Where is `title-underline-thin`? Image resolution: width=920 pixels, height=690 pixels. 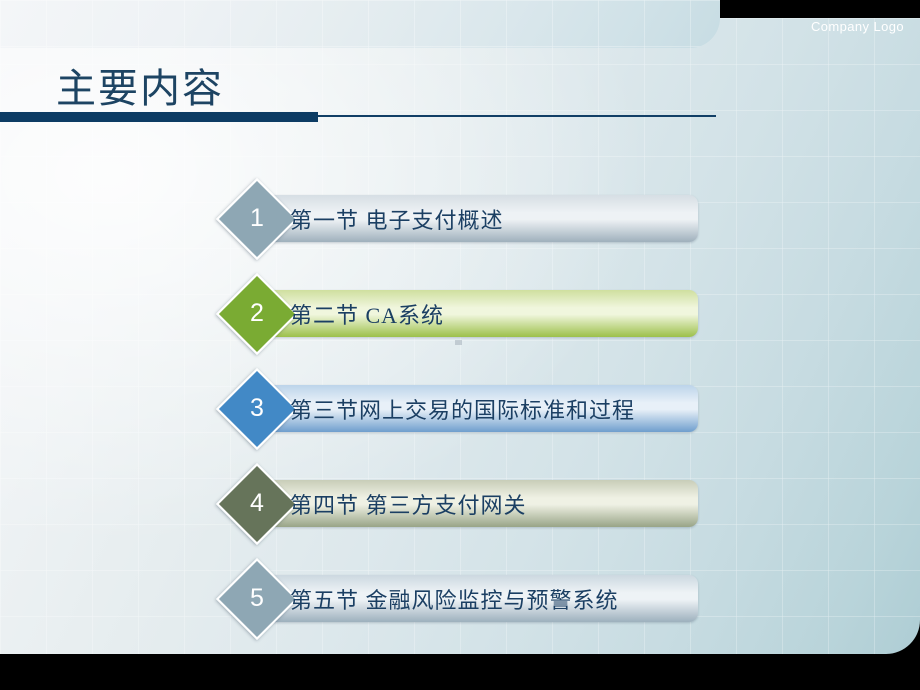
title-underline-thin is located at coordinates (517, 116).